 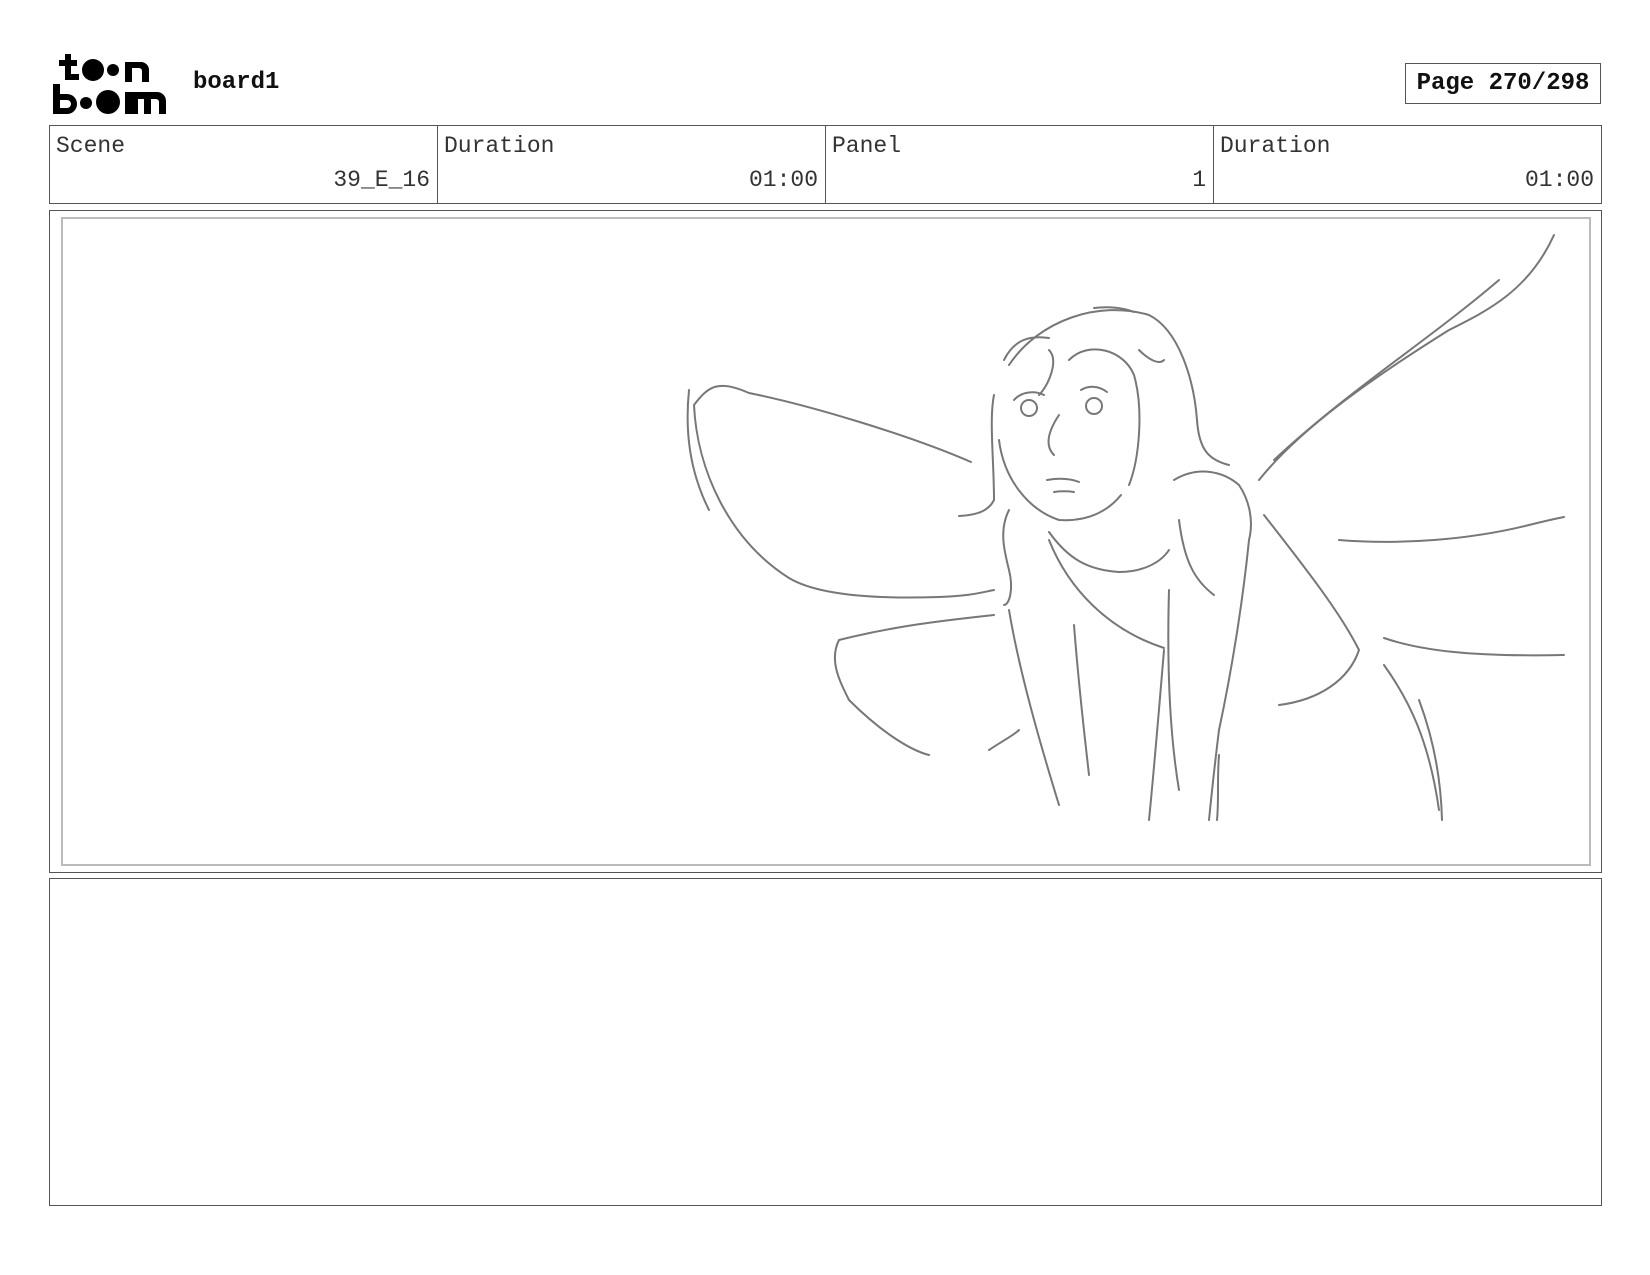 I want to click on panel-label: Panel, so click(x=867, y=146).